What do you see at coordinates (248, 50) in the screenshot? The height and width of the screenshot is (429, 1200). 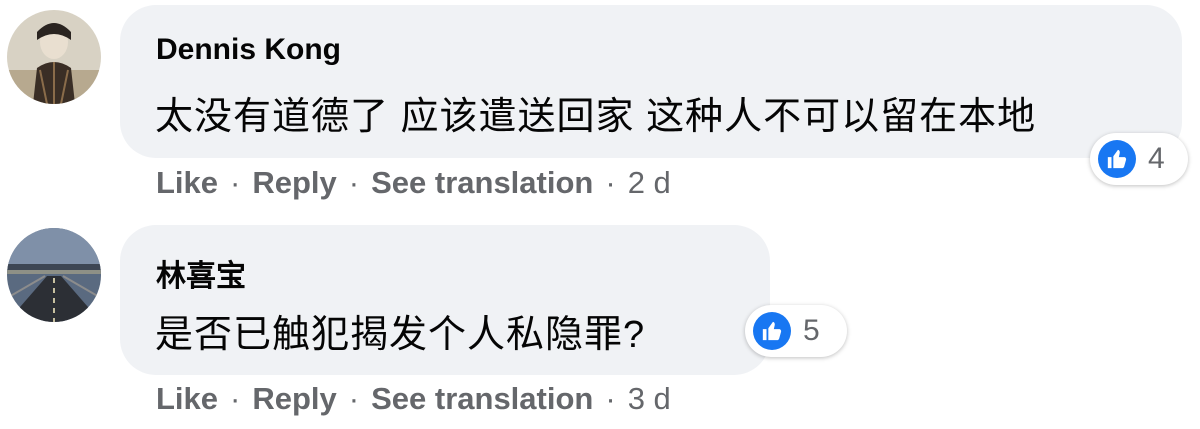 I see `comment-author: Dennis Kong` at bounding box center [248, 50].